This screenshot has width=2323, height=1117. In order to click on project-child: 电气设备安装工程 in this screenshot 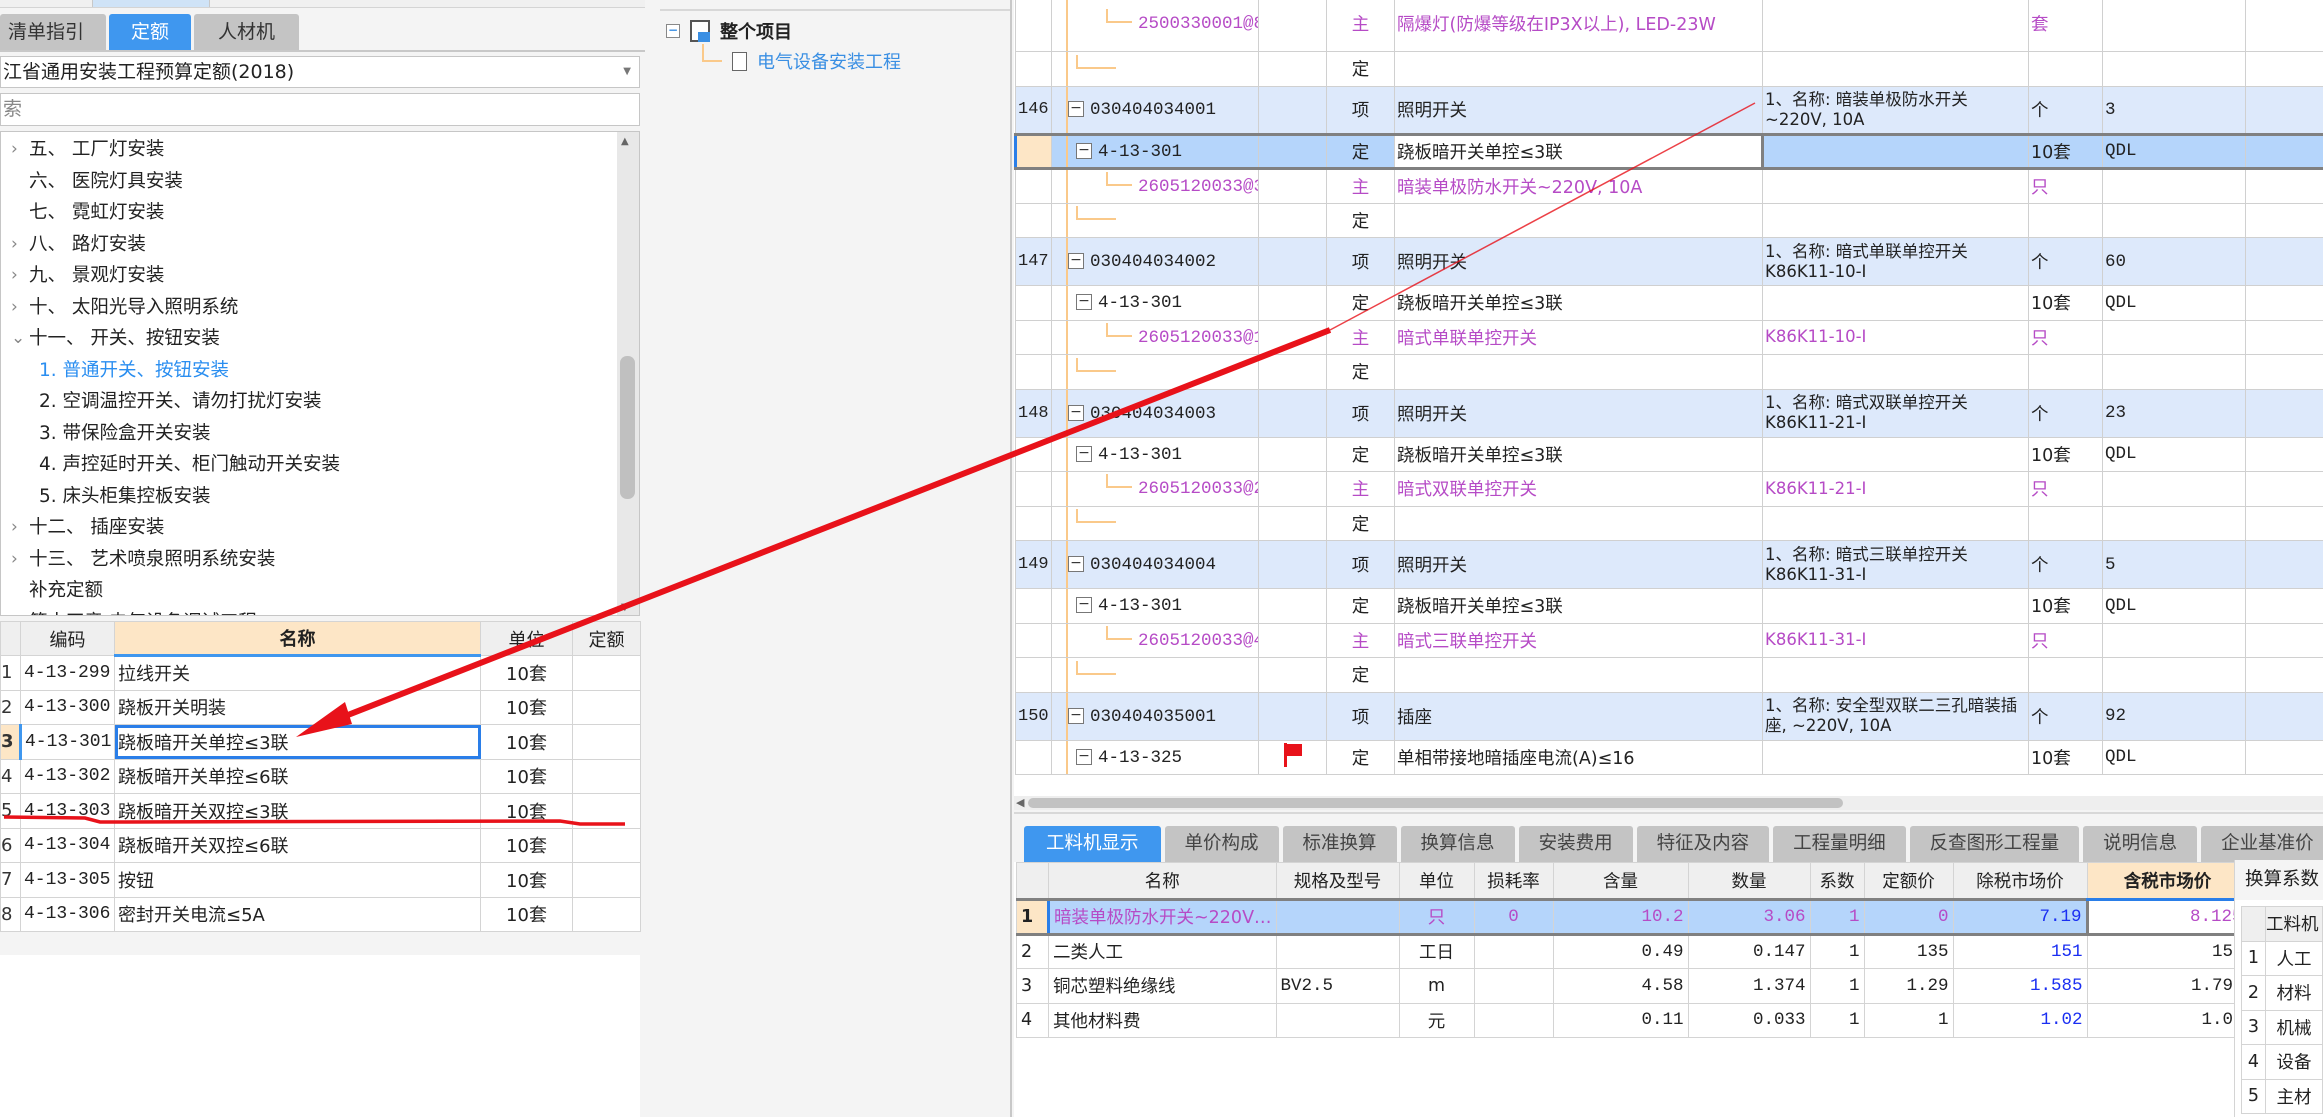, I will do `click(801, 59)`.